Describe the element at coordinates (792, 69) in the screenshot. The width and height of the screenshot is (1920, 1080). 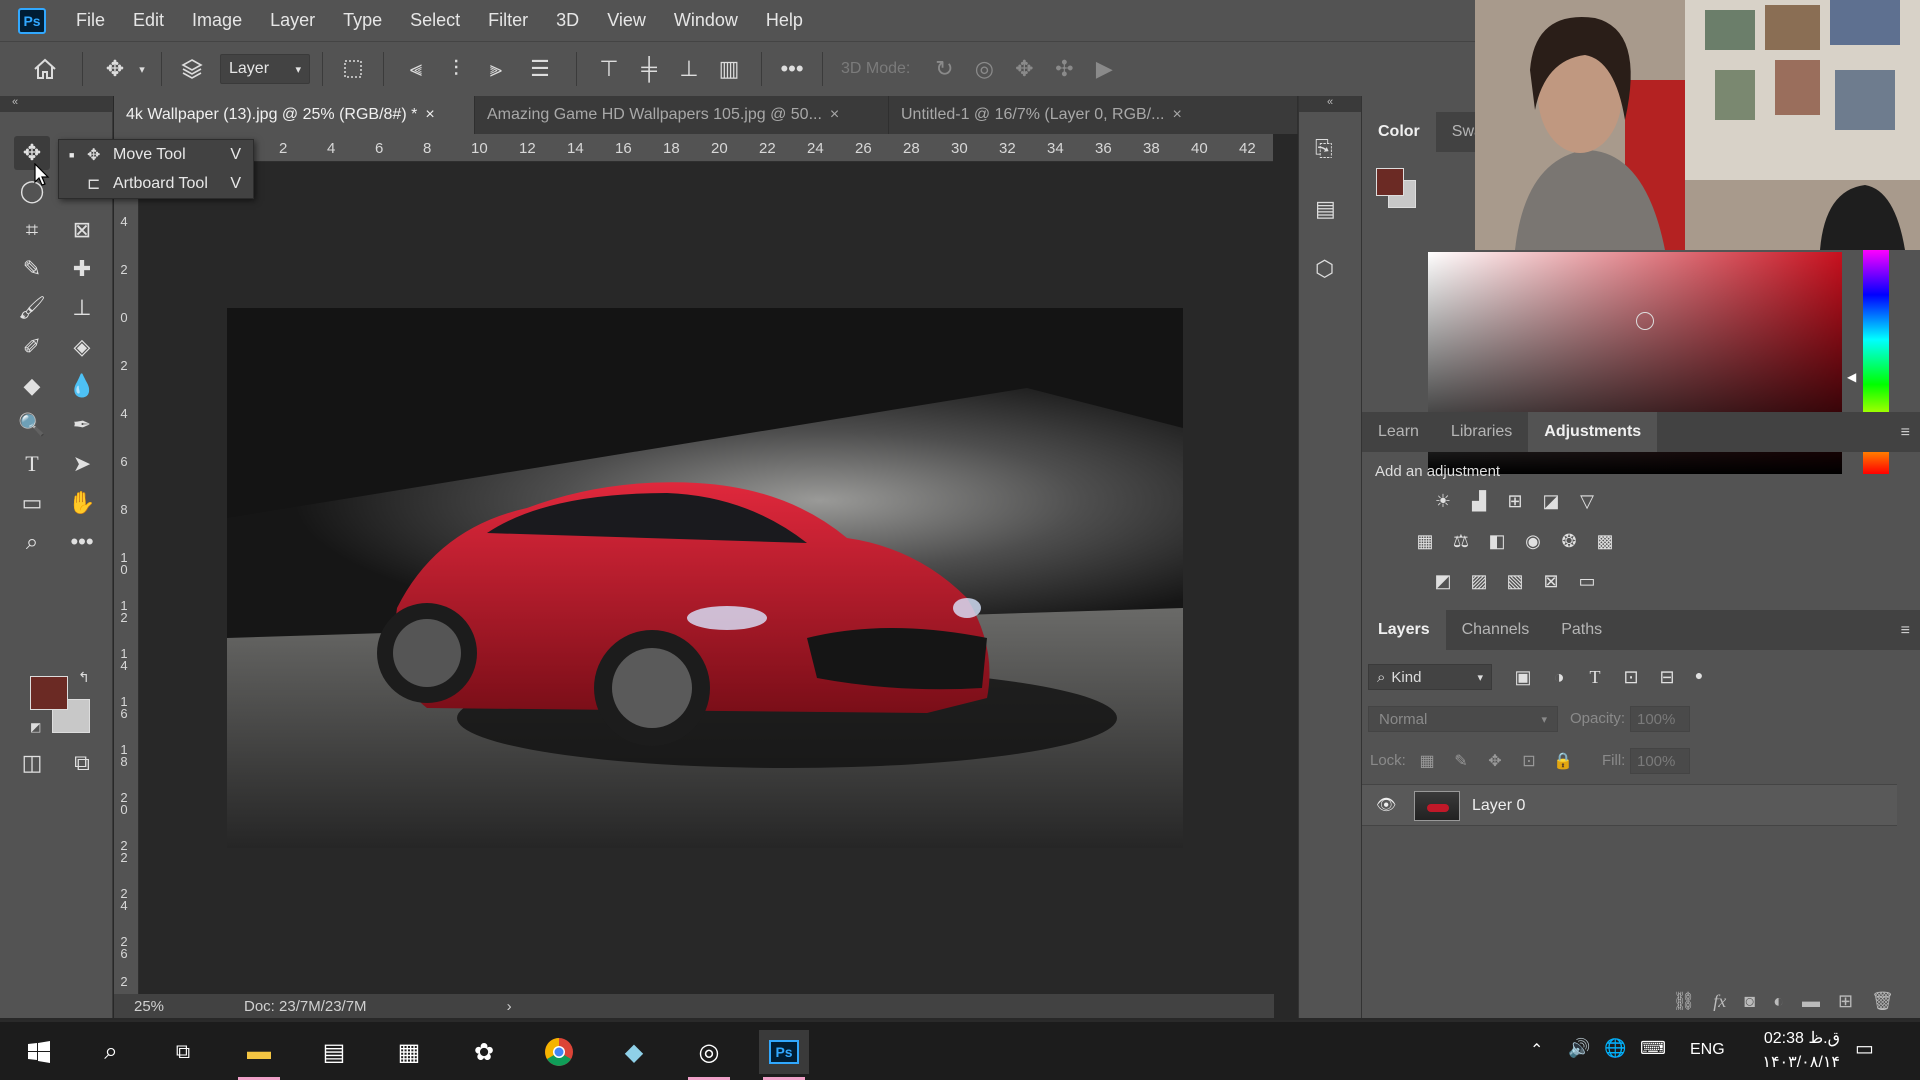
I see `more-icon: •••` at that location.